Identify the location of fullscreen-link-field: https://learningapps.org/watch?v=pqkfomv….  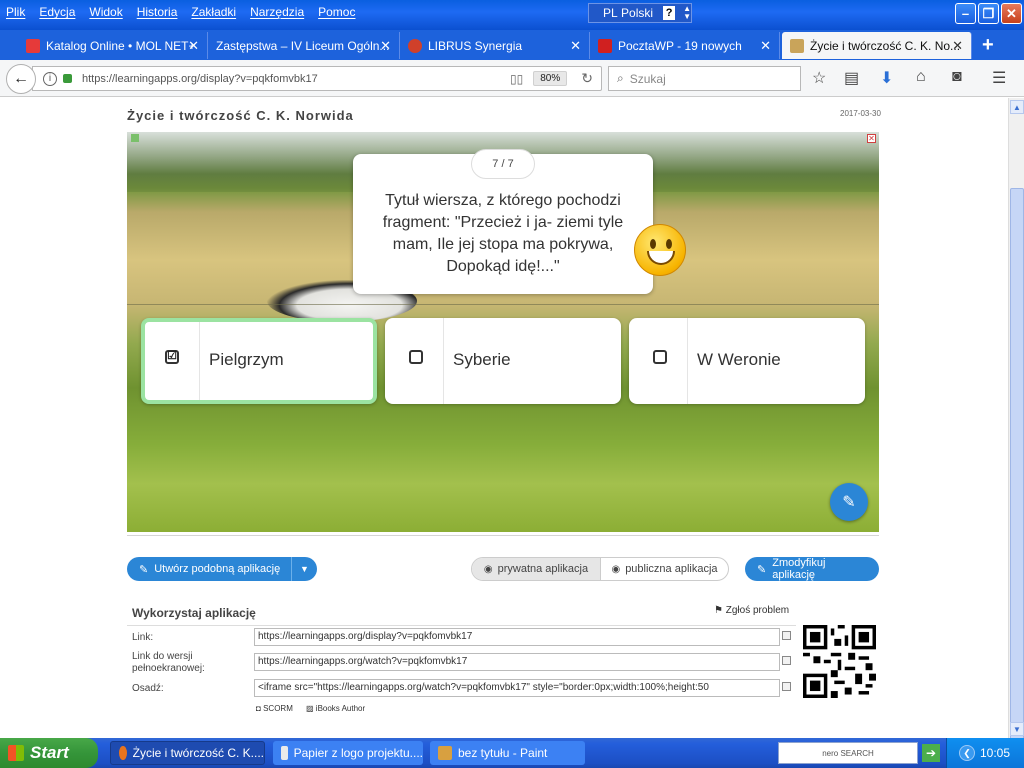
(517, 662).